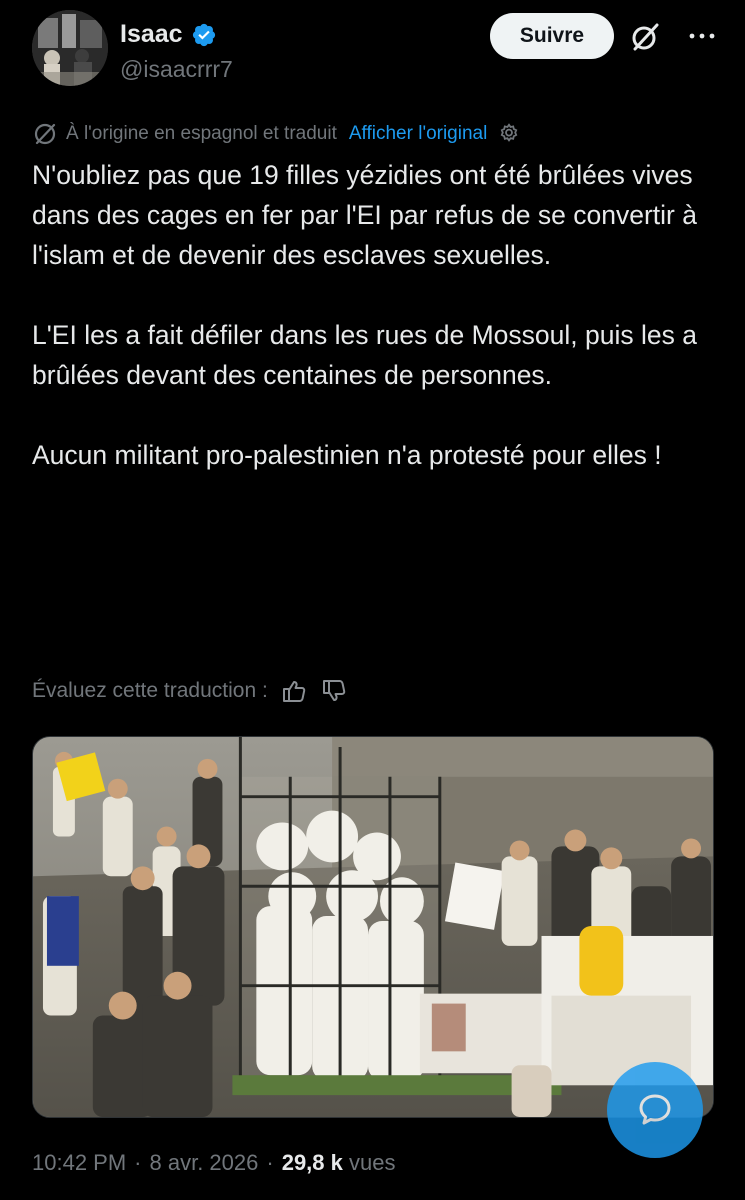 Image resolution: width=745 pixels, height=1200 pixels. I want to click on chat-bubble-icon, so click(655, 1109).